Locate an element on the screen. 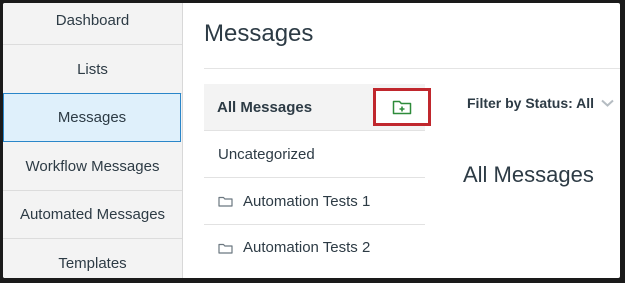  folder-item-automation-tests-2: Automation Tests 2 is located at coordinates (314, 247).